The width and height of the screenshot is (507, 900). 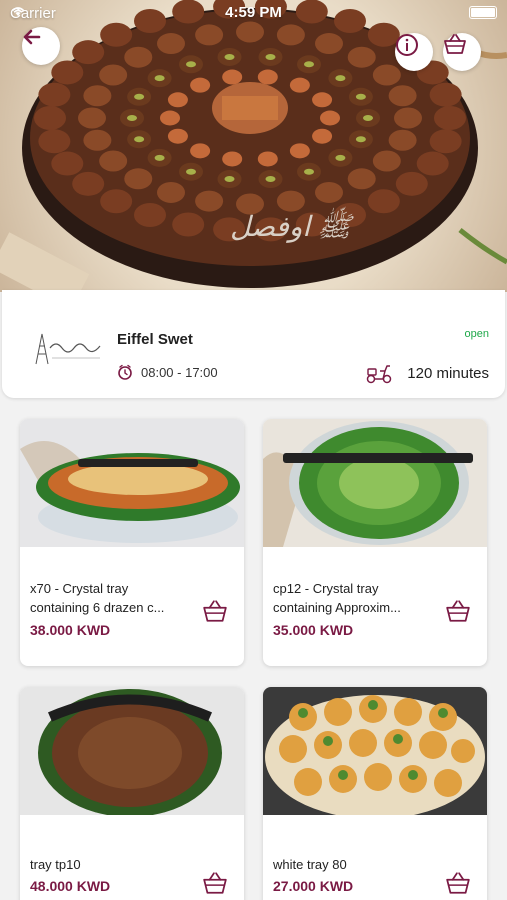 I want to click on status-bar: Carrier 4:59 PM, so click(x=253, y=13).